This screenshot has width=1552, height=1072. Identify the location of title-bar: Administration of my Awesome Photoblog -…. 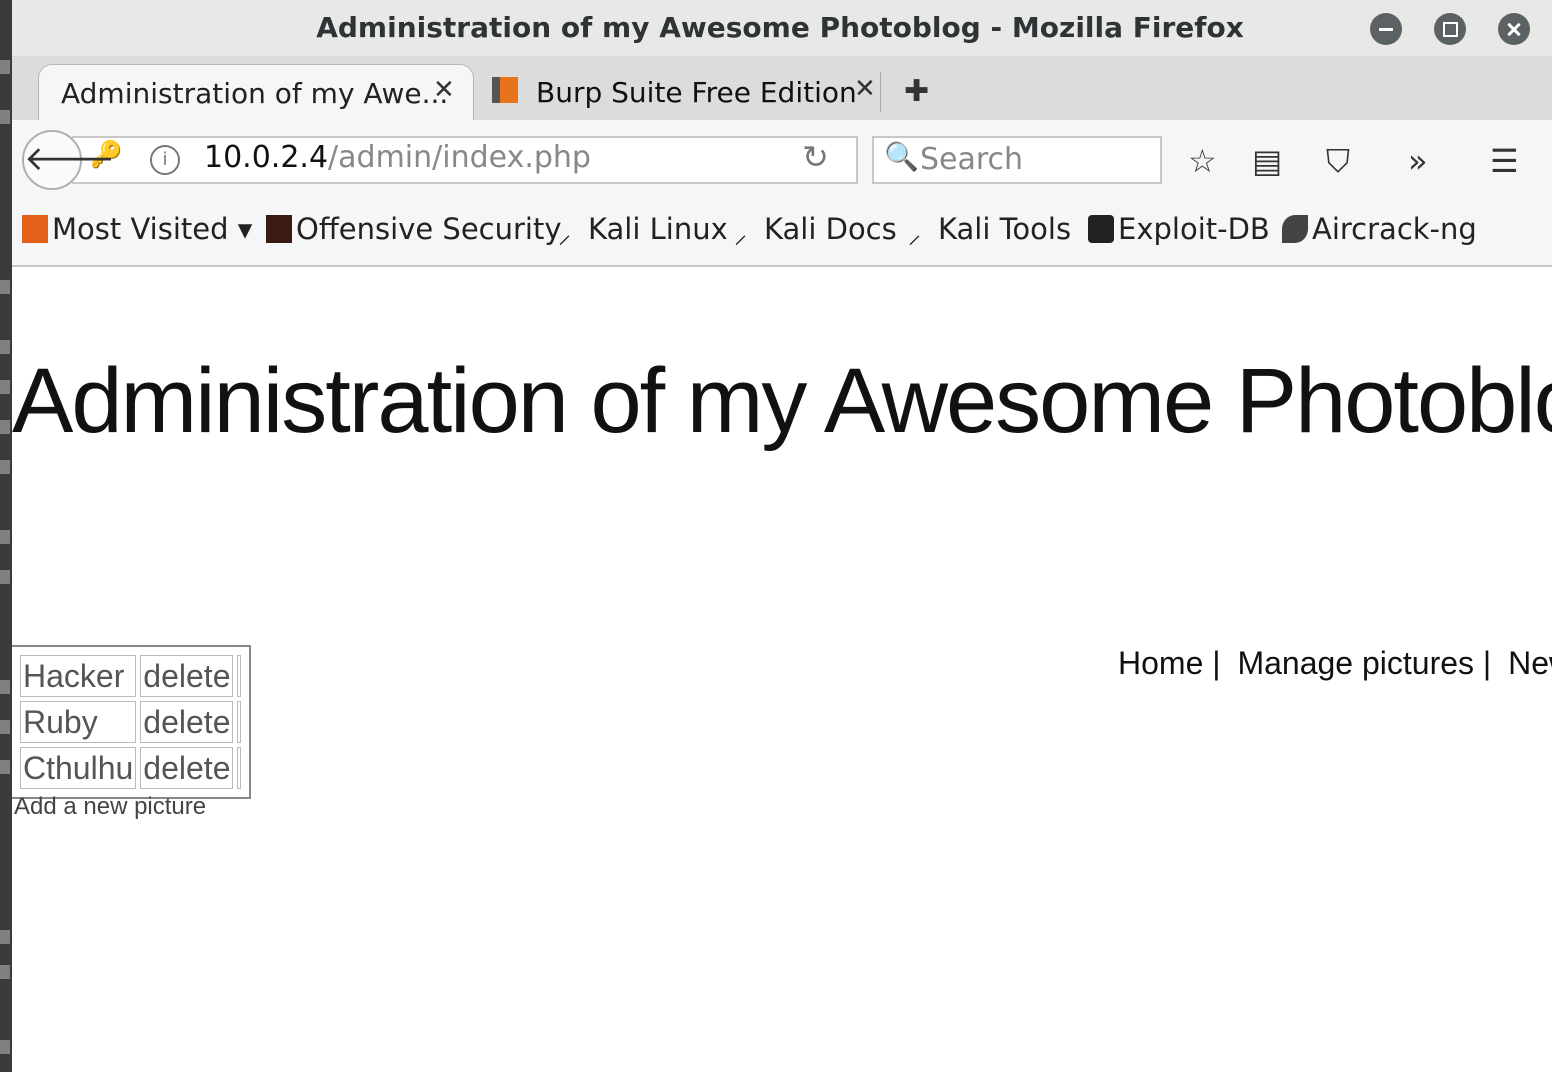
(782, 28).